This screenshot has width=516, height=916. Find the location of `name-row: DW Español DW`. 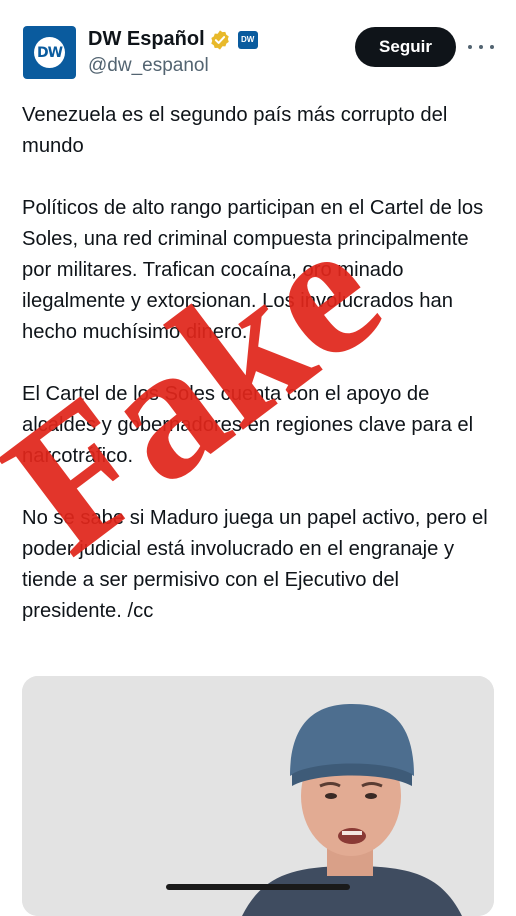

name-row: DW Español DW is located at coordinates (173, 39).